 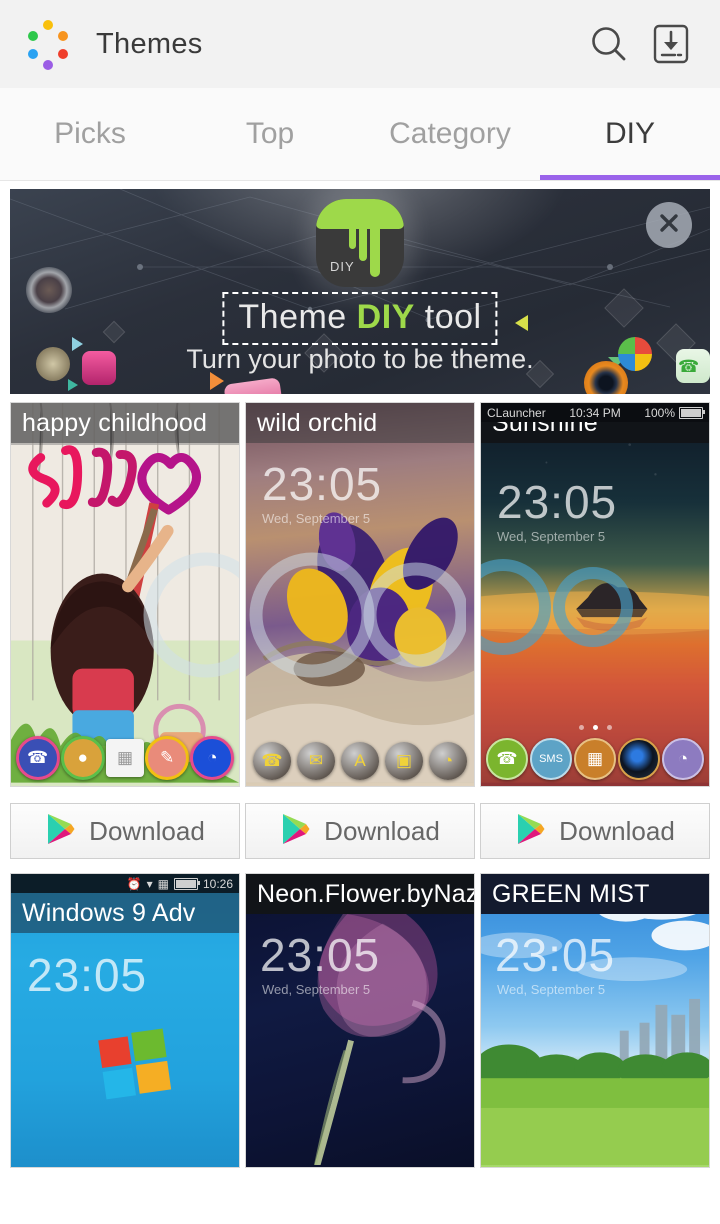 I want to click on my-downloads-button, so click(x=671, y=44).